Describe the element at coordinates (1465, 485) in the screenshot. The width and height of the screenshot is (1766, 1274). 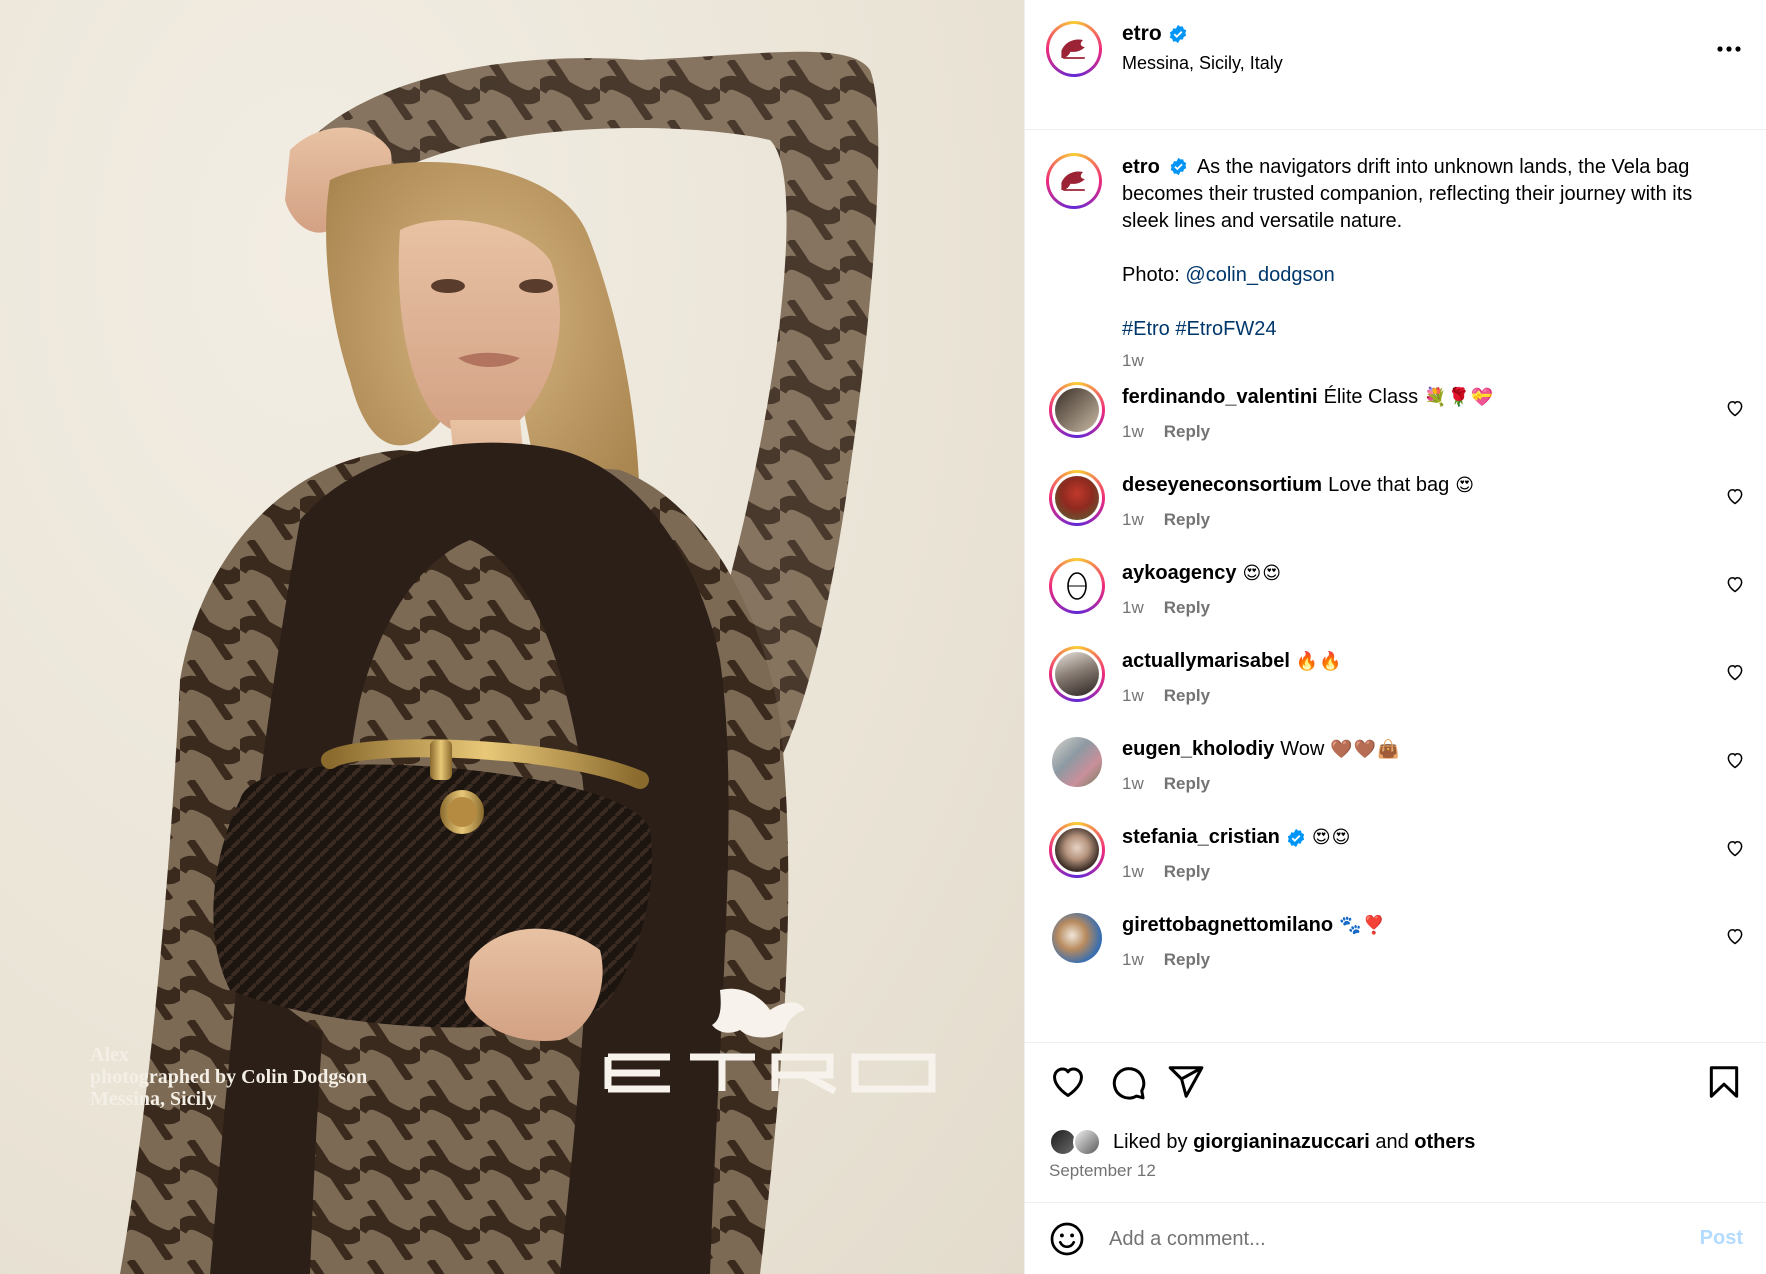
I see `comment-emoji: 😍` at that location.